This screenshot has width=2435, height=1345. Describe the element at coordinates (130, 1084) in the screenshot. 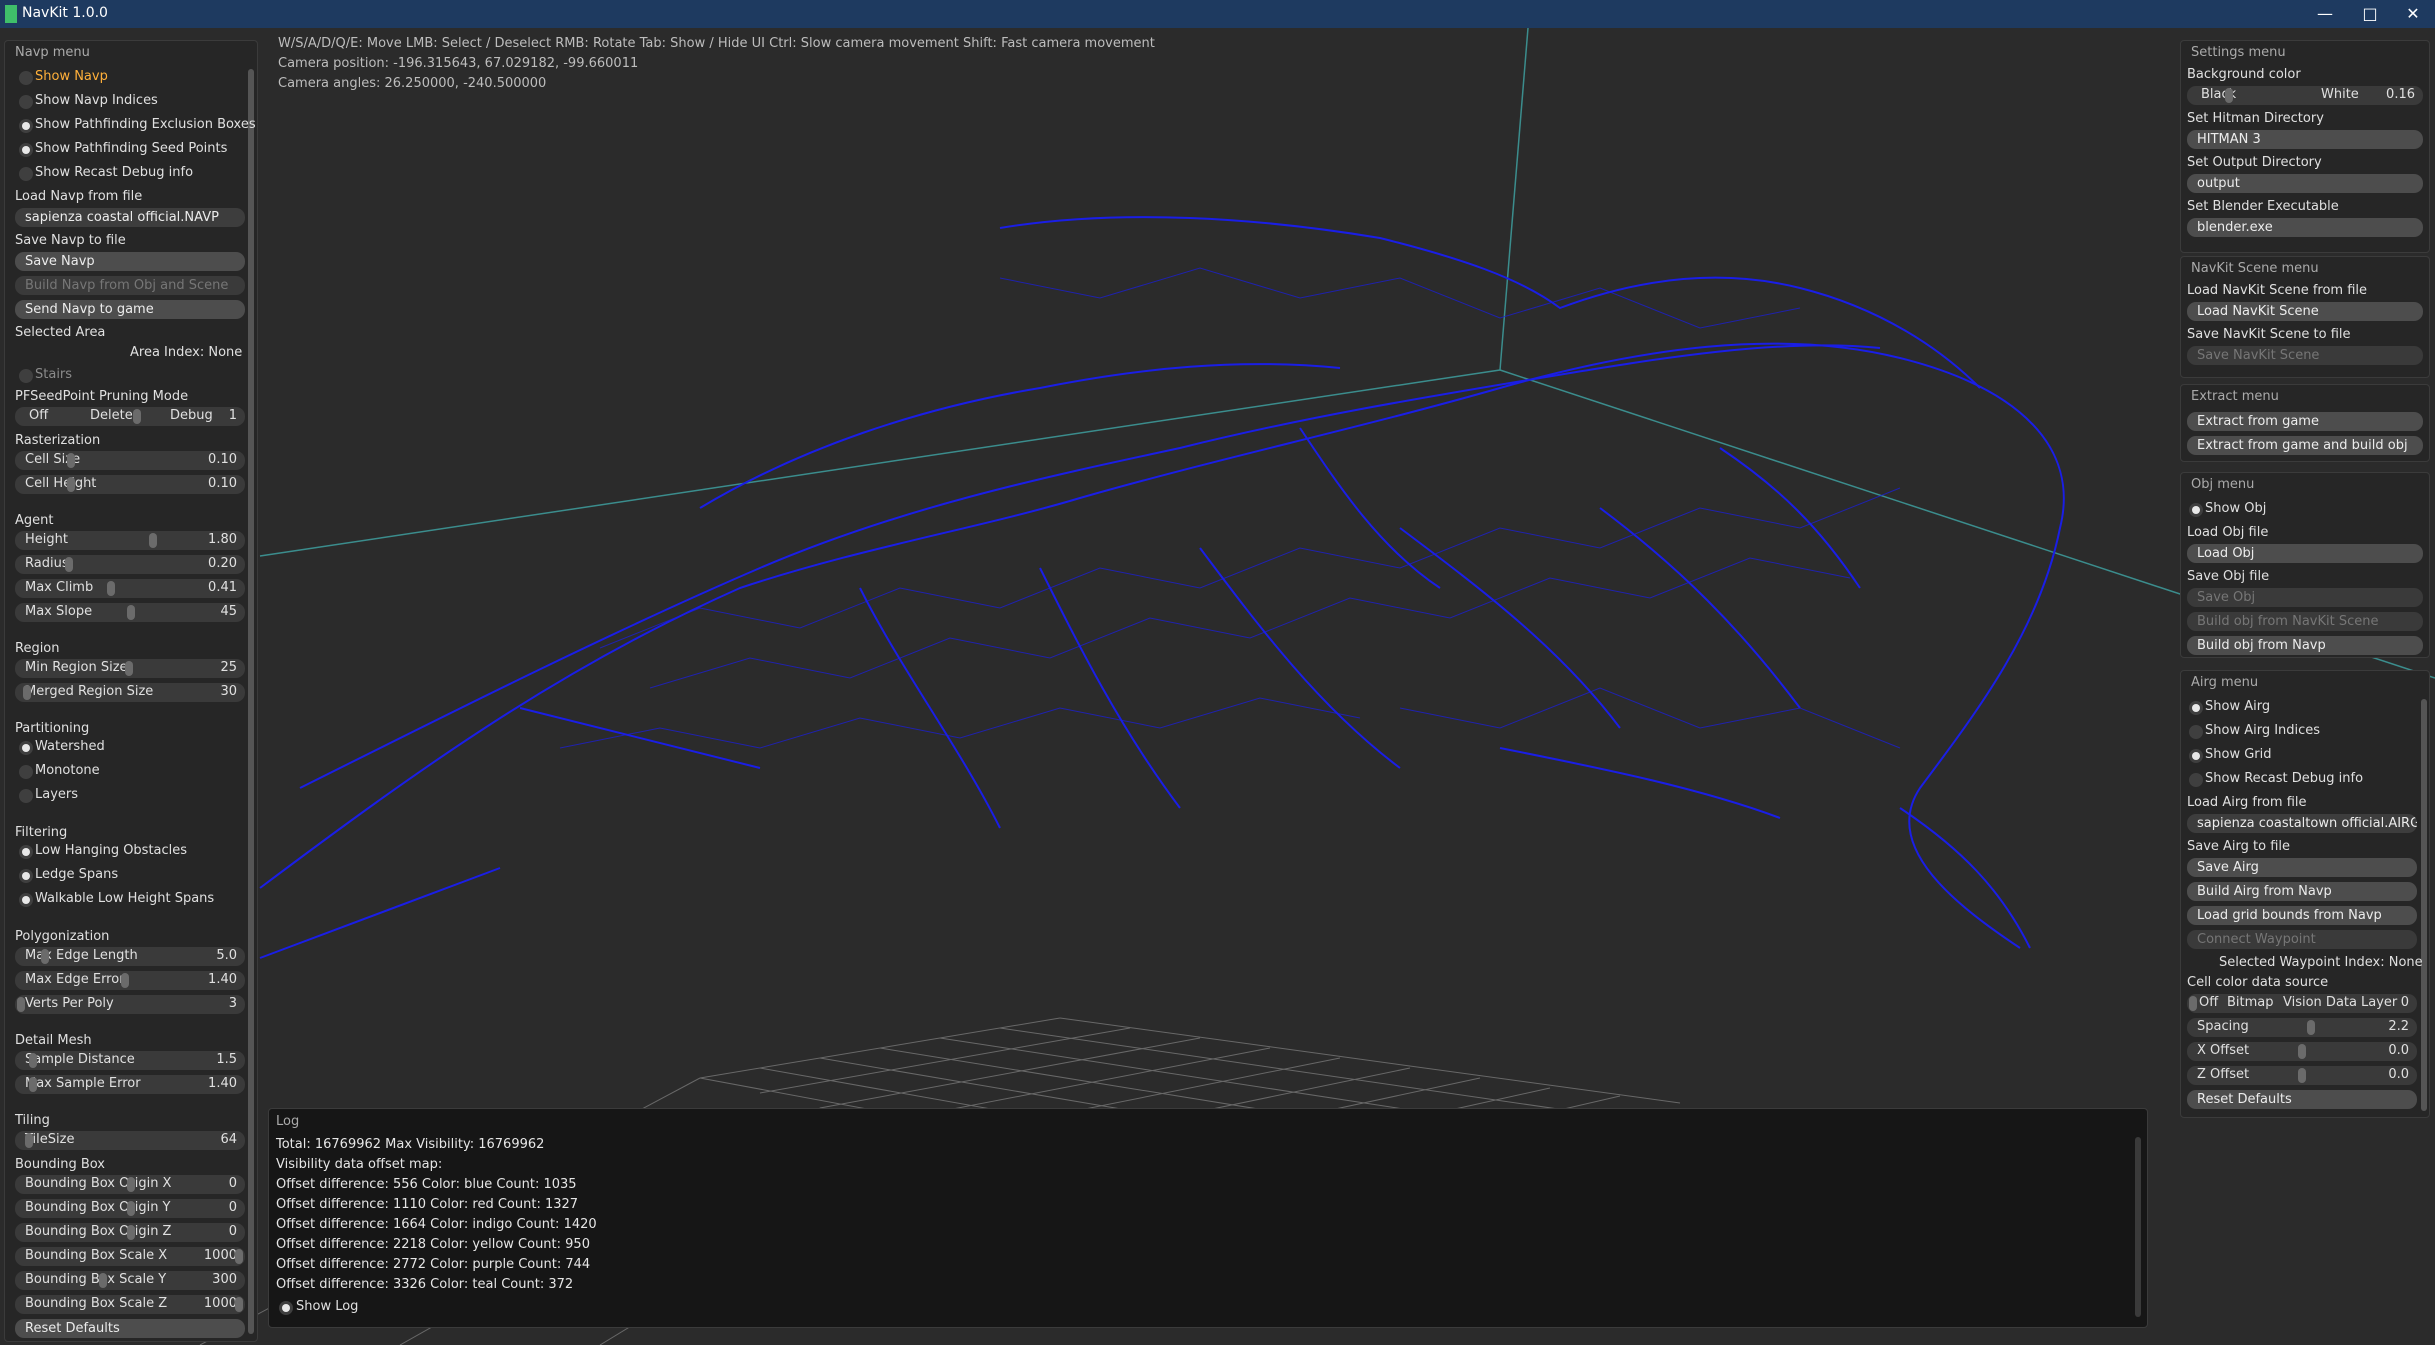

I see `max-sample-error-slider: Max Sample Error 1.40` at that location.